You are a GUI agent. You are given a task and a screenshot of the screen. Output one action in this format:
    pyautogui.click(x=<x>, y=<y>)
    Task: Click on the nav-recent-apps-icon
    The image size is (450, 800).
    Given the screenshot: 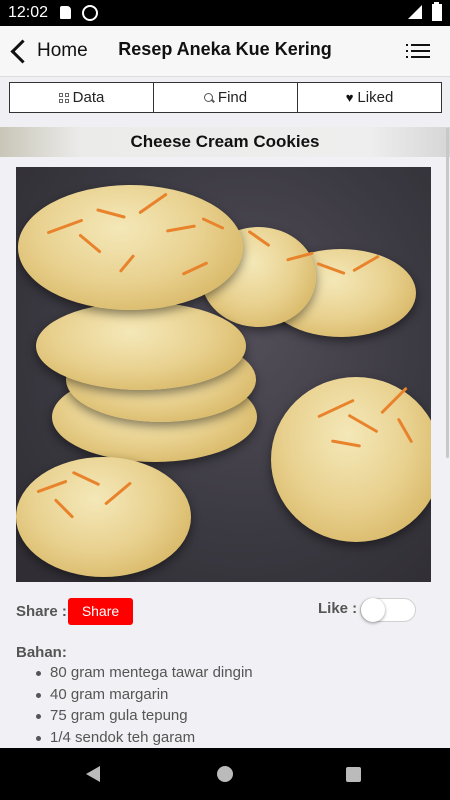 What is the action you would take?
    pyautogui.click(x=353, y=774)
    